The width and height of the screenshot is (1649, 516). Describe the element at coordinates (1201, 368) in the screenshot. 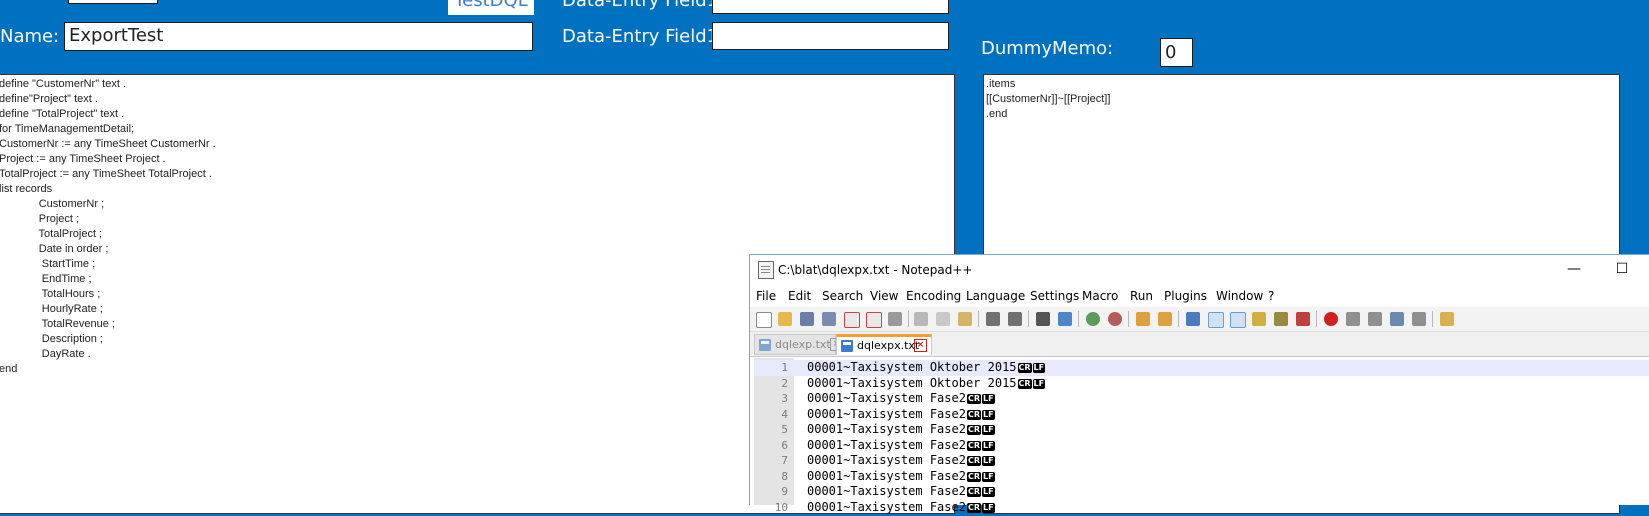

I see `editor-line: 1 00001~Taxisystem Oktober 2015 CR LF` at that location.